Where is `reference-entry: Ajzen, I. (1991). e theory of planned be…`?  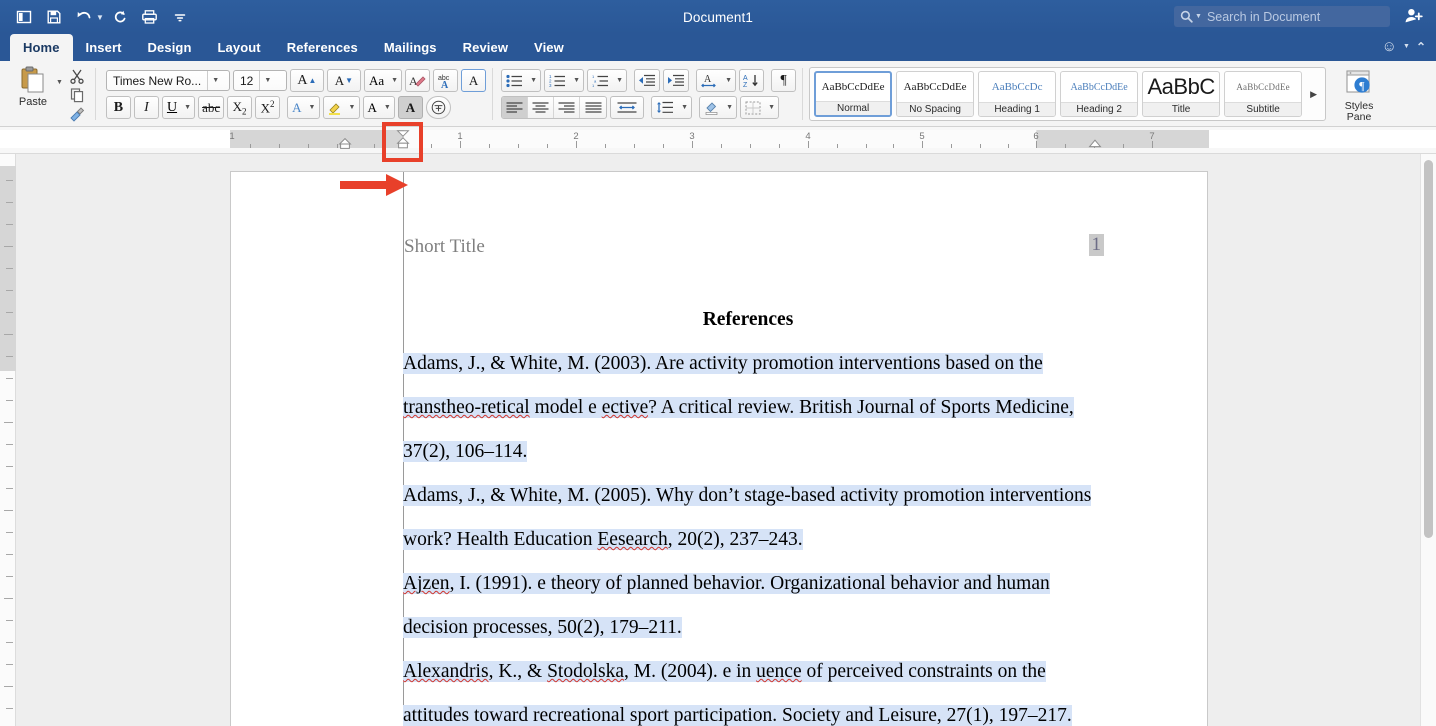 reference-entry: Ajzen, I. (1991). e theory of planned be… is located at coordinates (748, 606).